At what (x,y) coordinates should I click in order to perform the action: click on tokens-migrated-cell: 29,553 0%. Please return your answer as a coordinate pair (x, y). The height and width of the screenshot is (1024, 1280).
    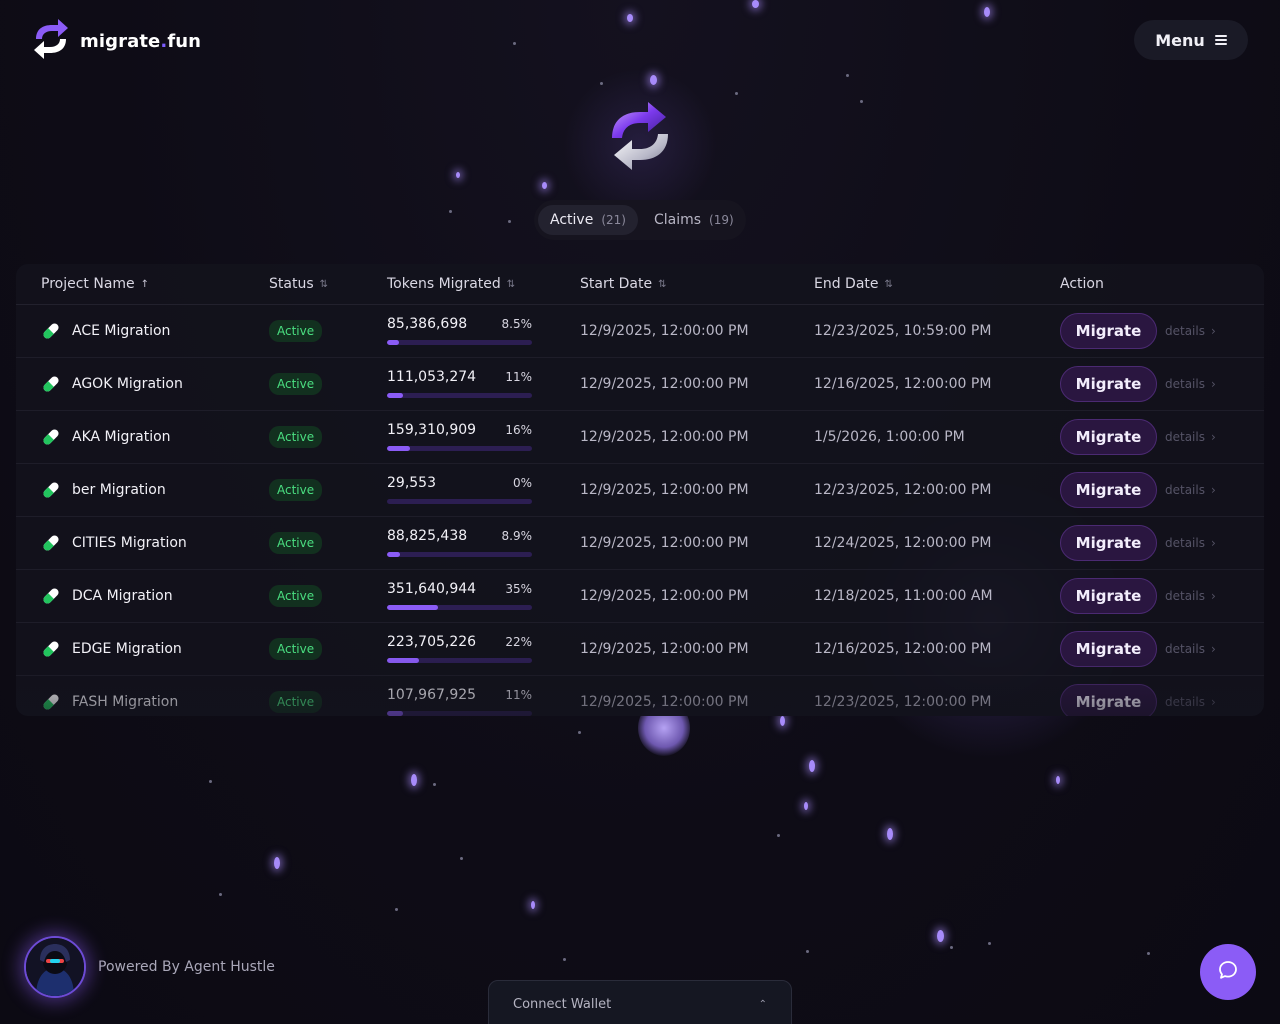
    Looking at the image, I should click on (459, 489).